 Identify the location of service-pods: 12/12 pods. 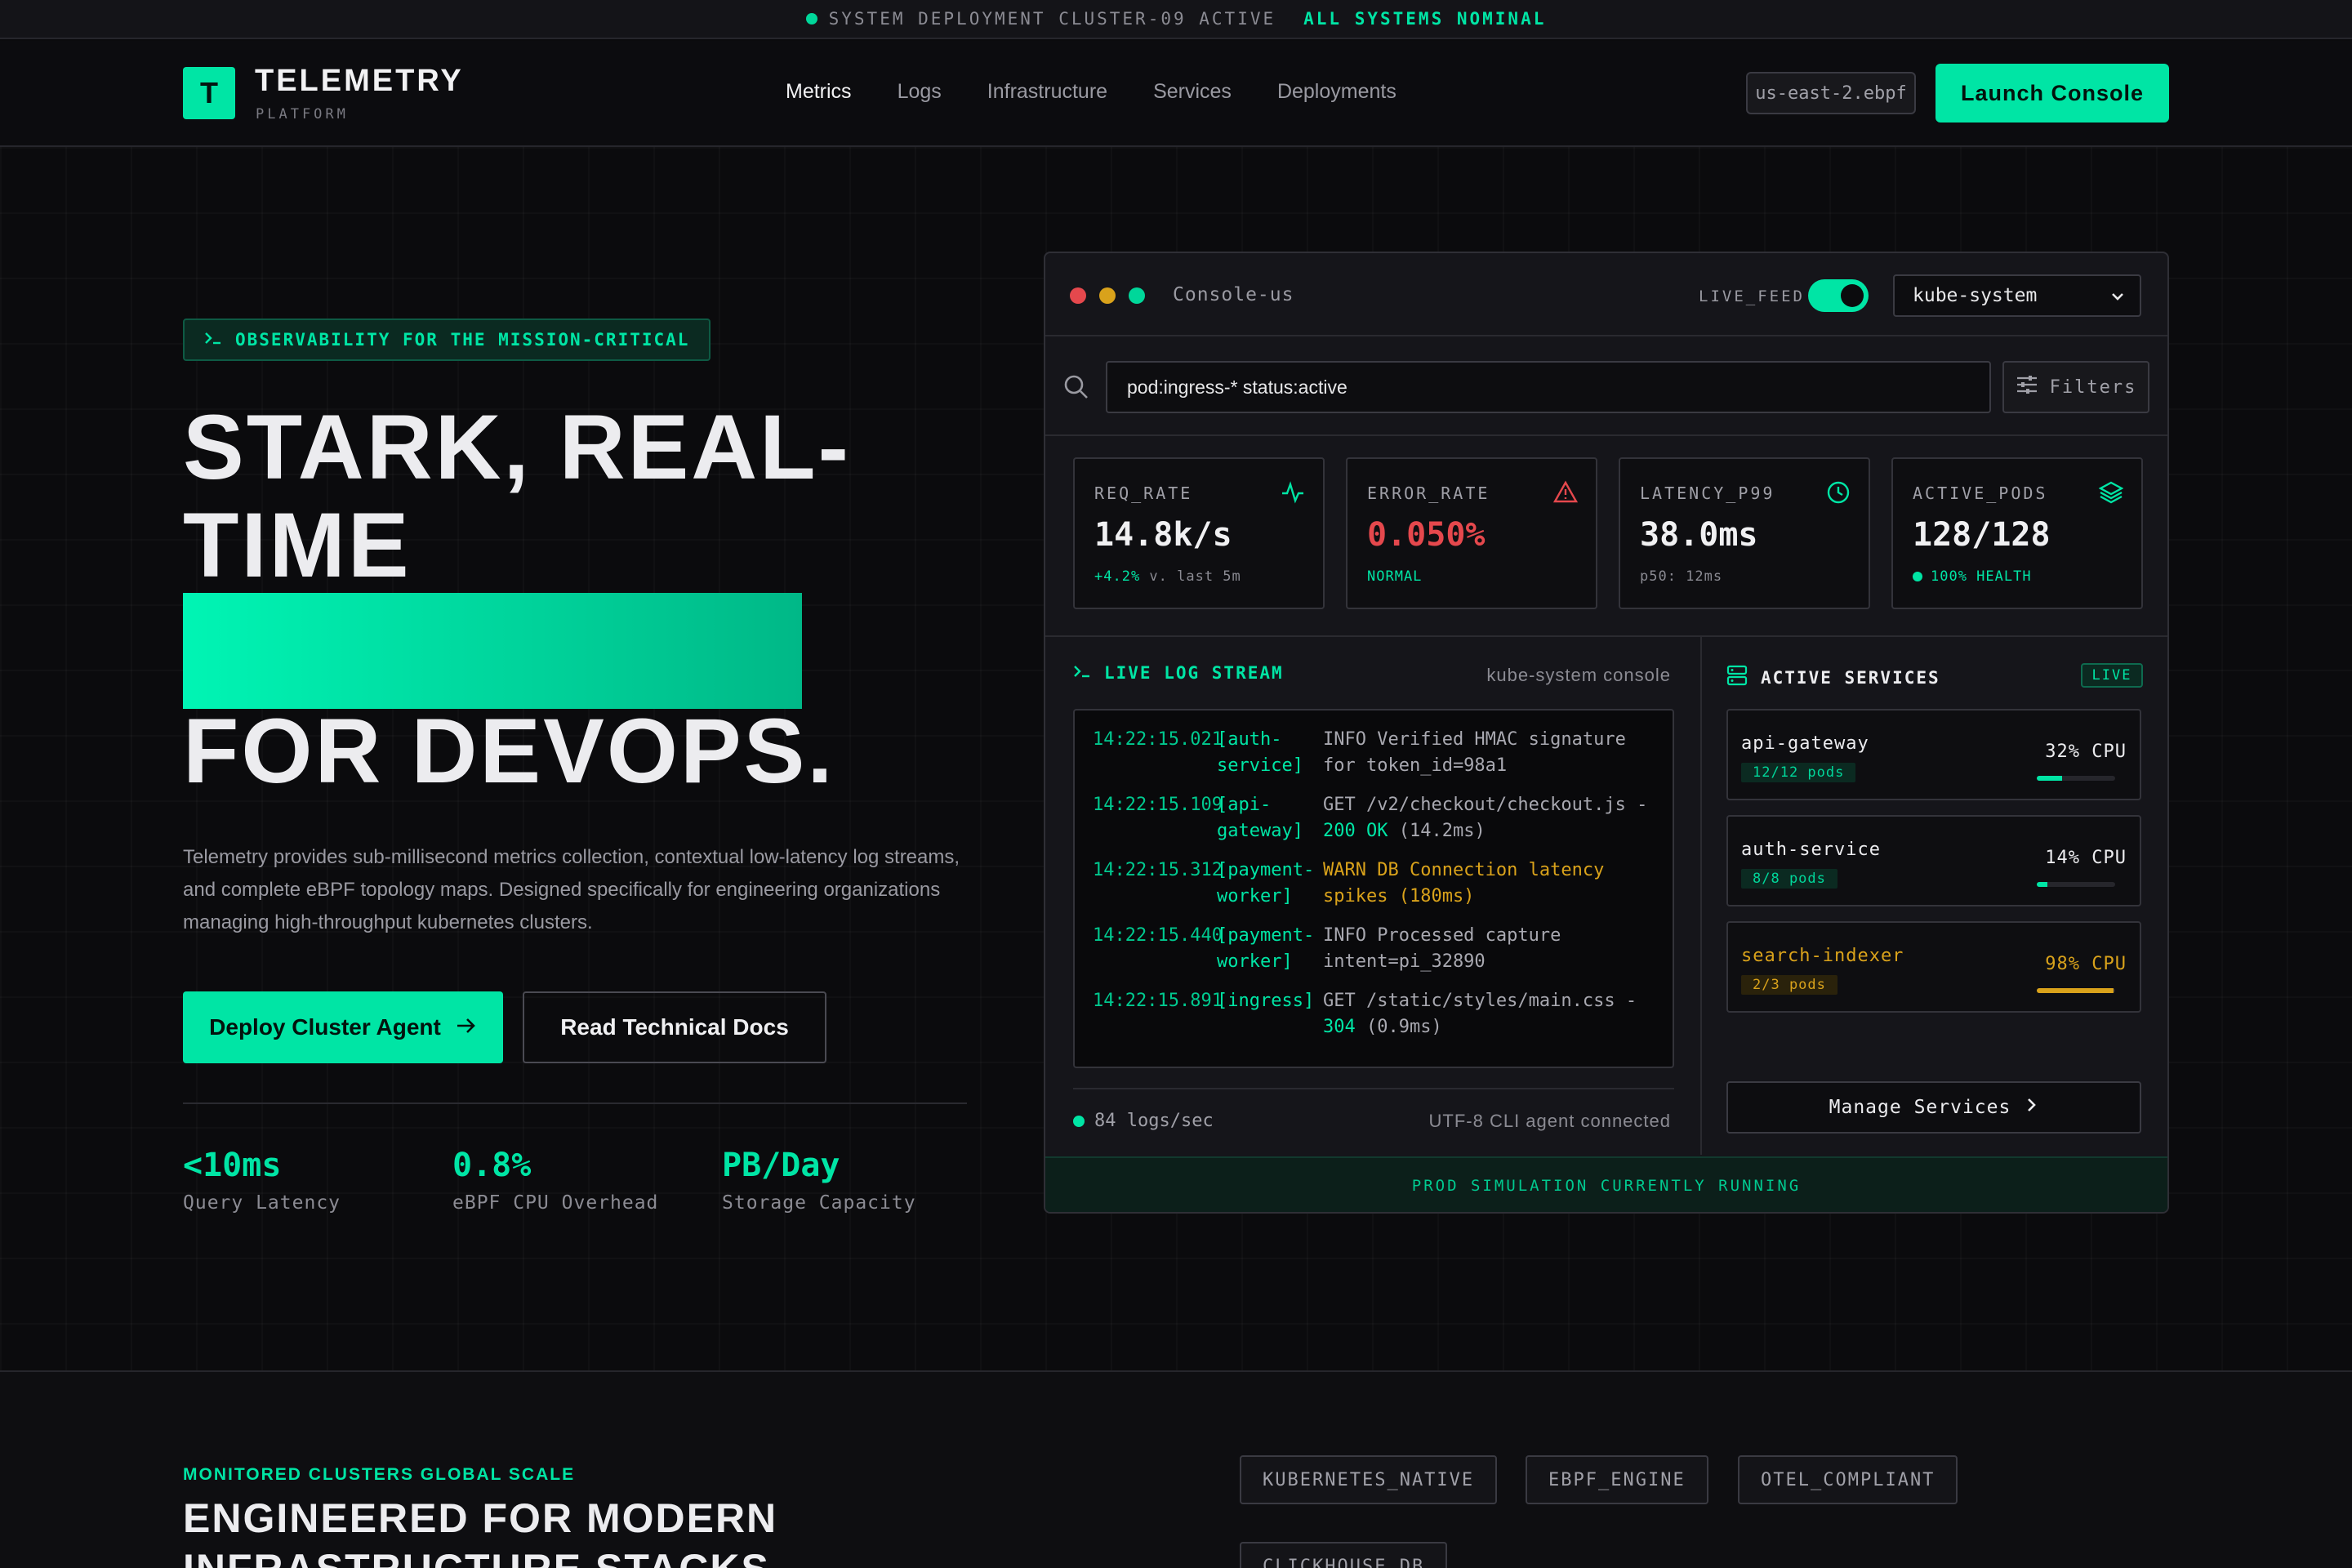
(1798, 772).